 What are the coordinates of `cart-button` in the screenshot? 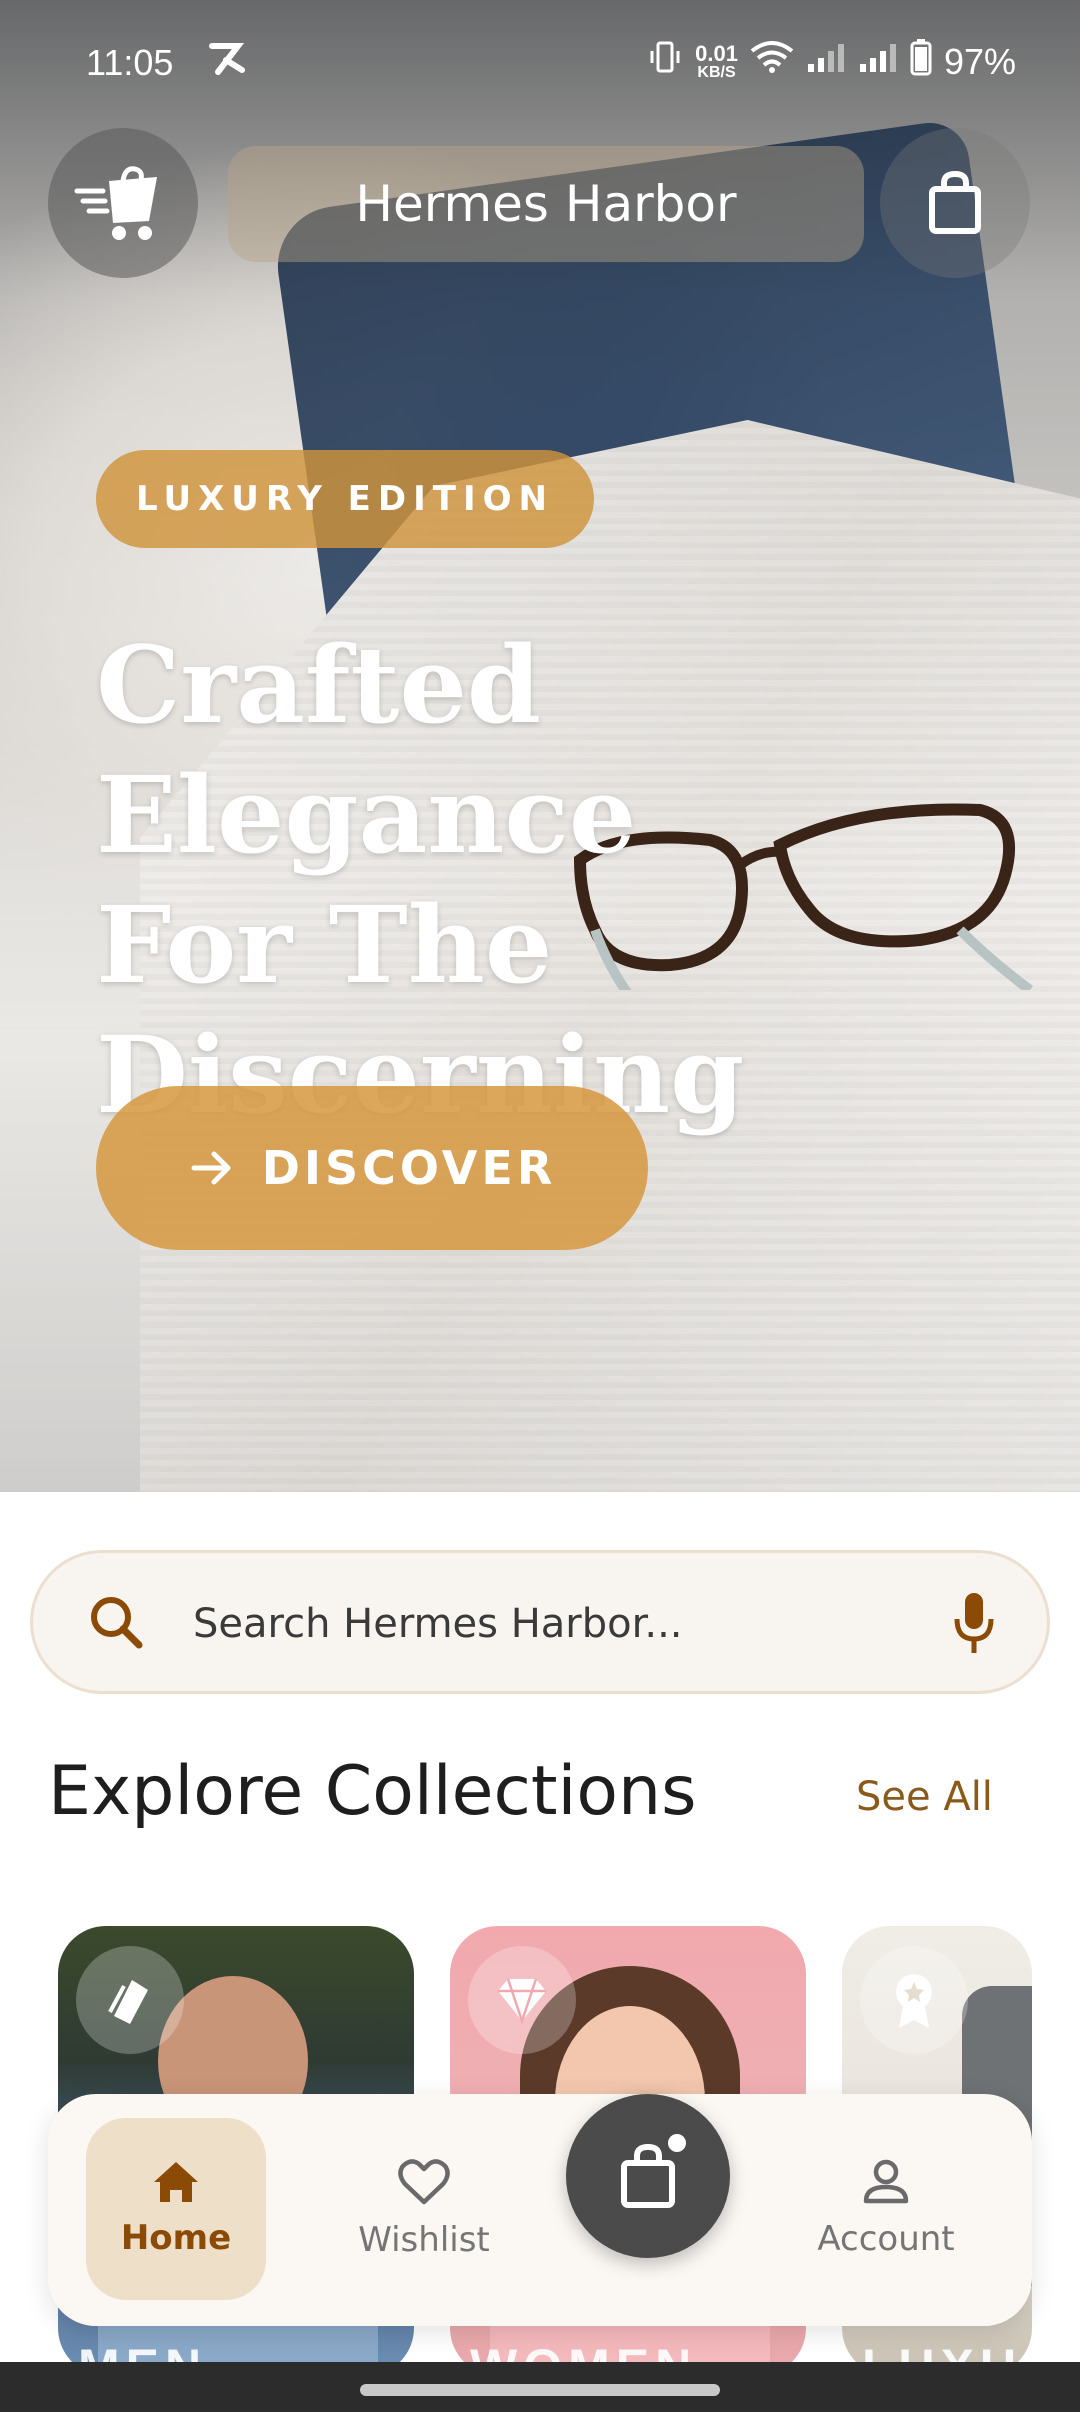 It's located at (955, 203).